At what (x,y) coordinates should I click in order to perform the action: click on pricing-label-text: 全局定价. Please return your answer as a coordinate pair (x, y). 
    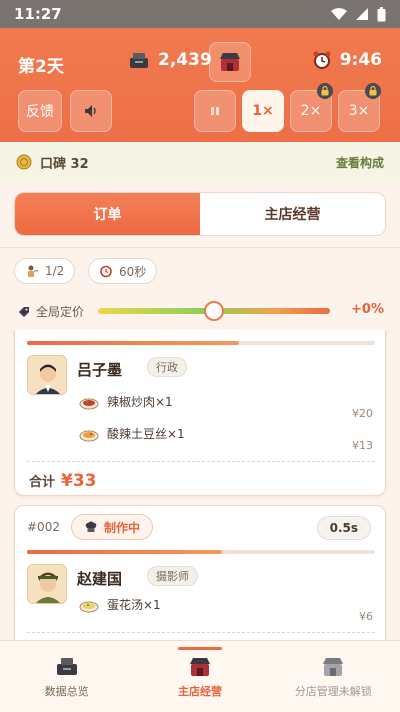
    Looking at the image, I should click on (60, 312).